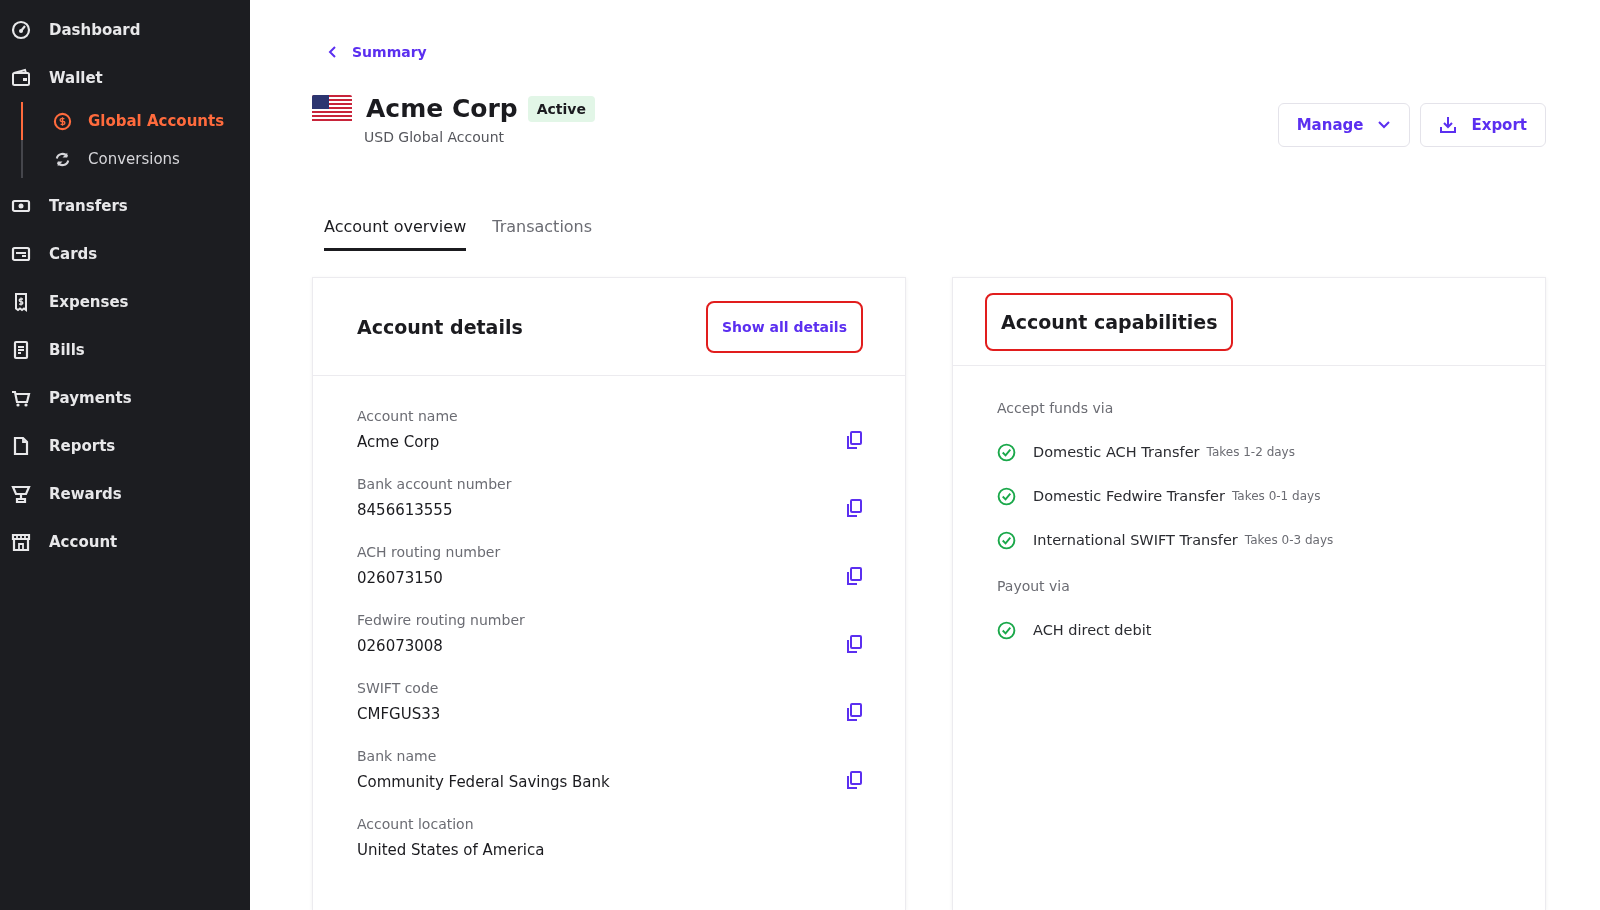  What do you see at coordinates (125, 494) in the screenshot?
I see `sidebar-item: Rewards` at bounding box center [125, 494].